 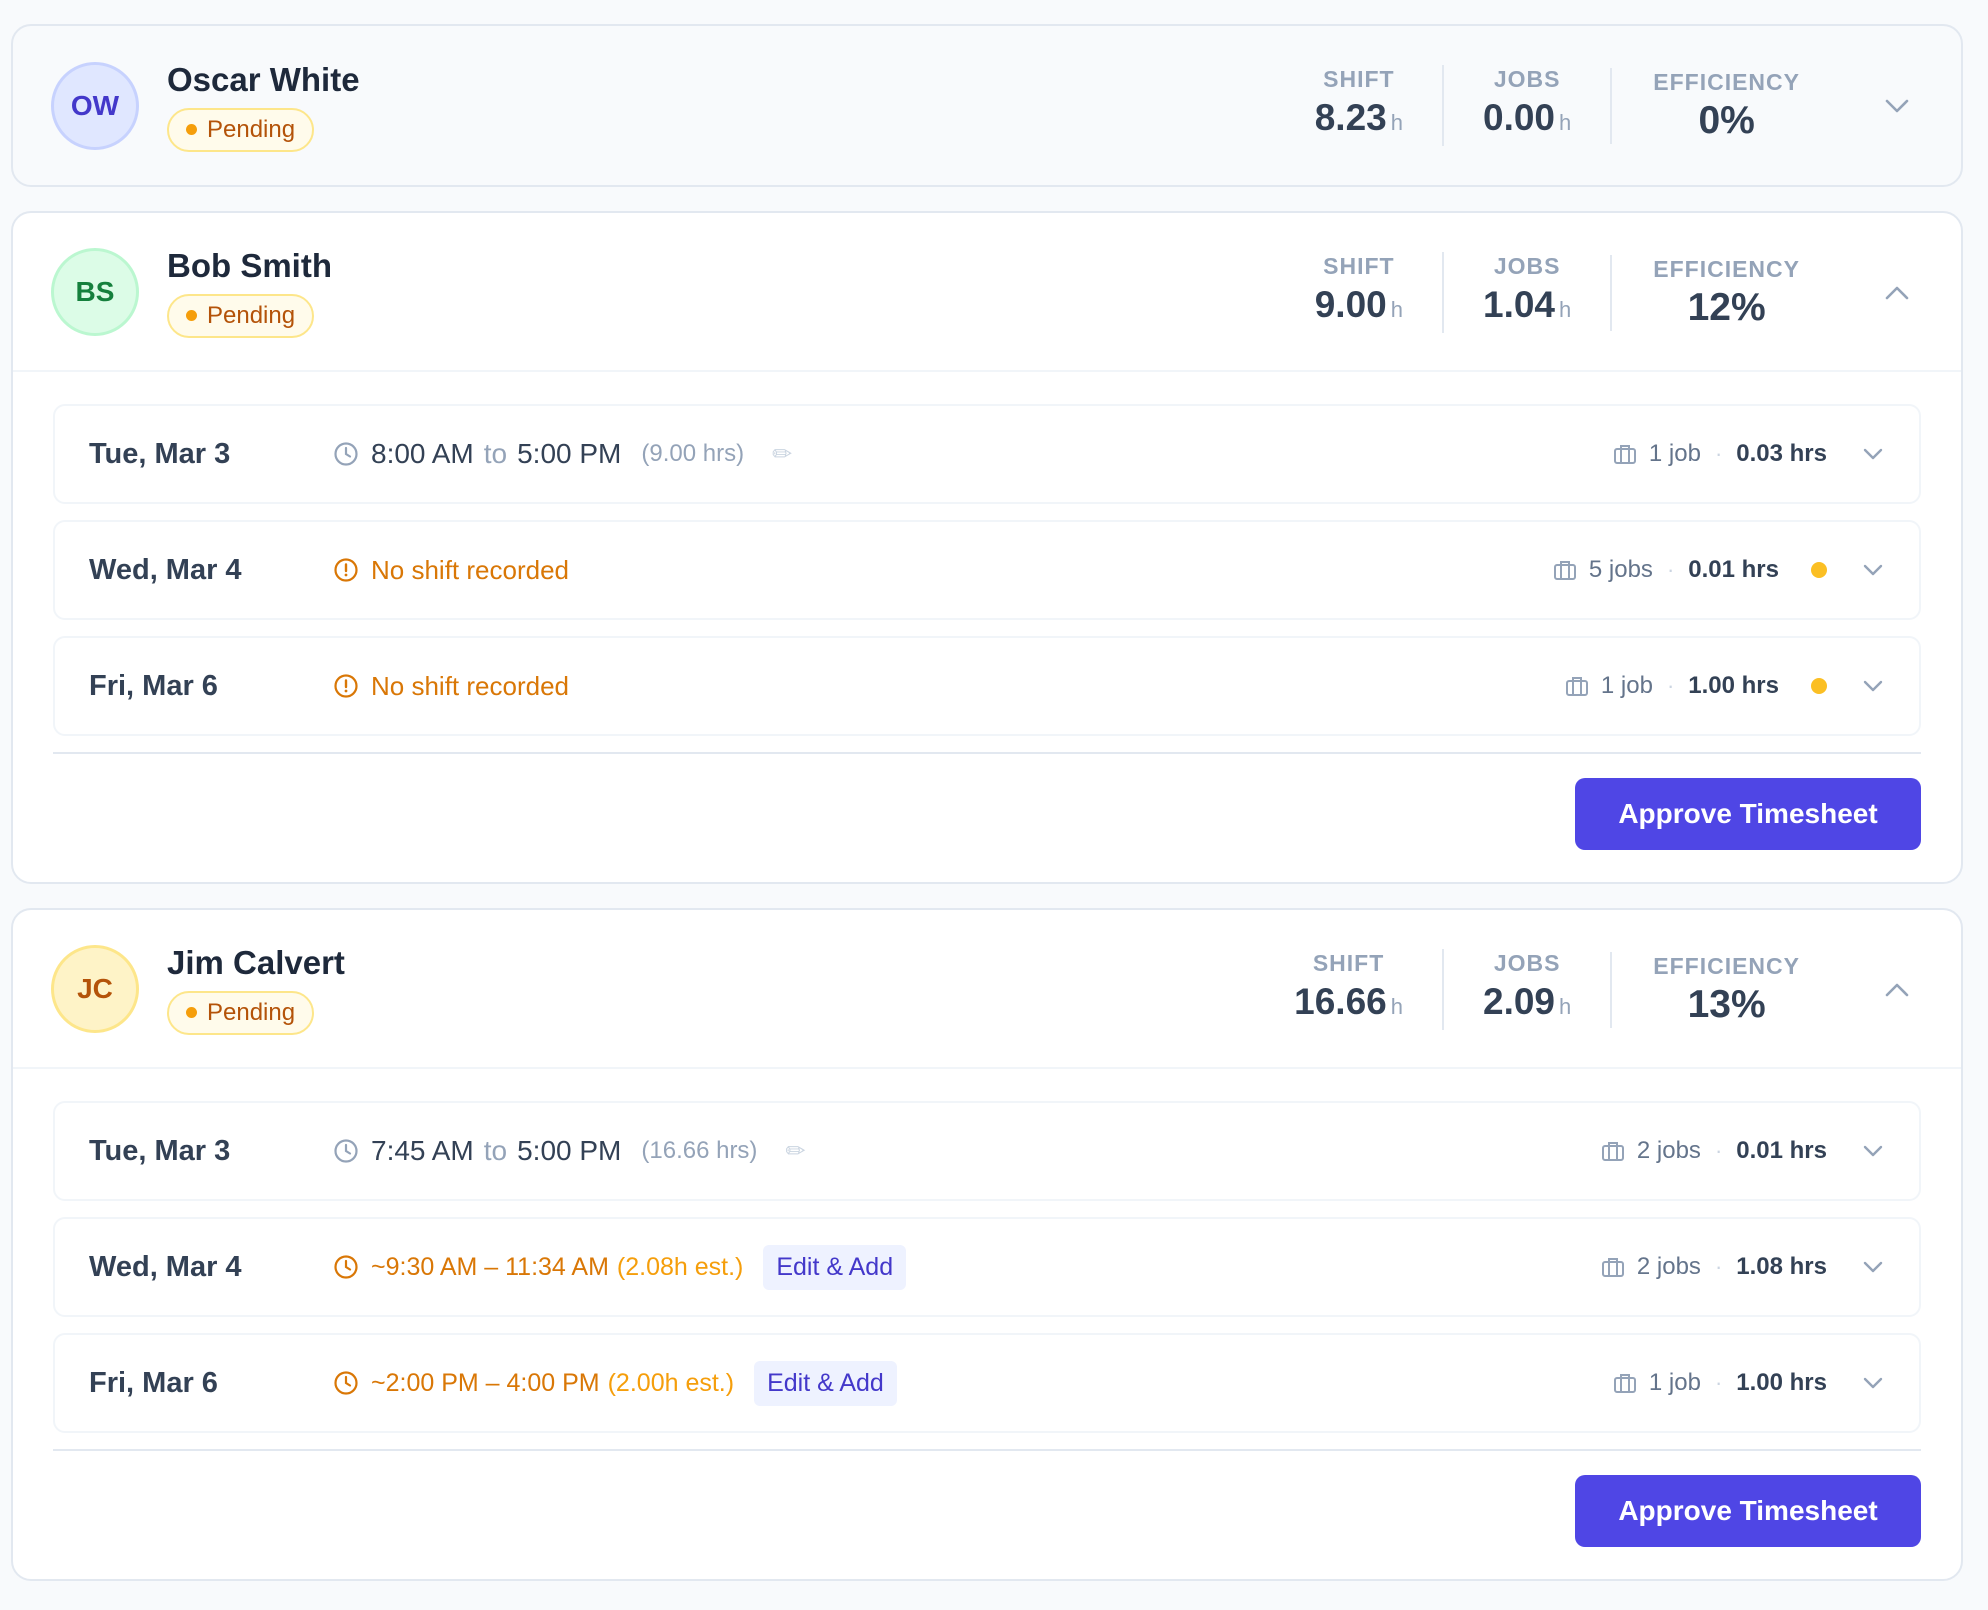 What do you see at coordinates (1350, 117) in the screenshot?
I see `stat-number: 8.23` at bounding box center [1350, 117].